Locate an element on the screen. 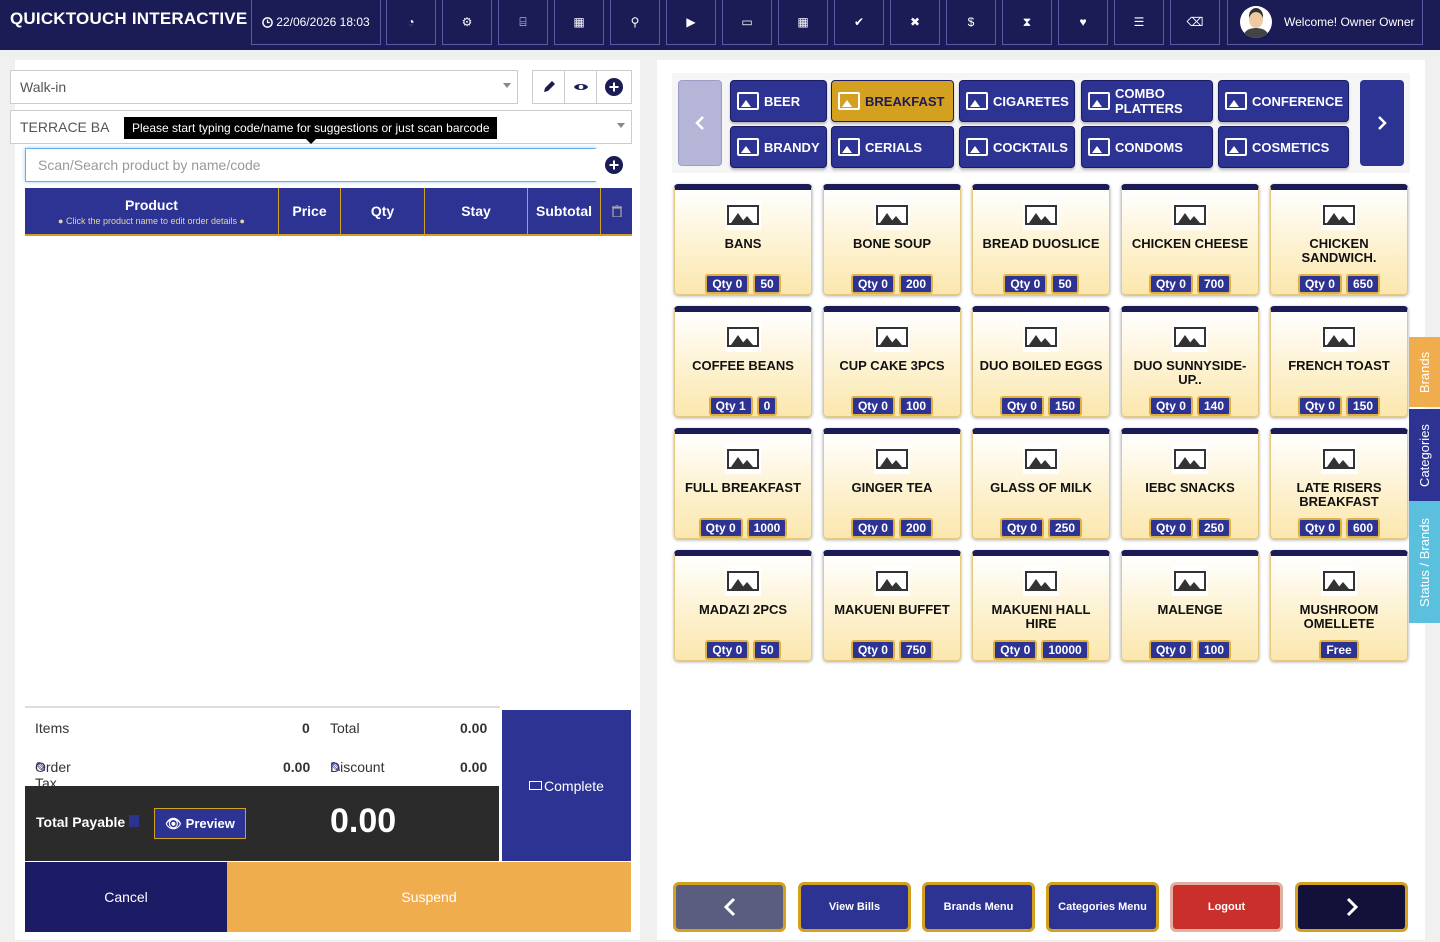  side-tab-status-brands: Status / Brands is located at coordinates (1424, 562).